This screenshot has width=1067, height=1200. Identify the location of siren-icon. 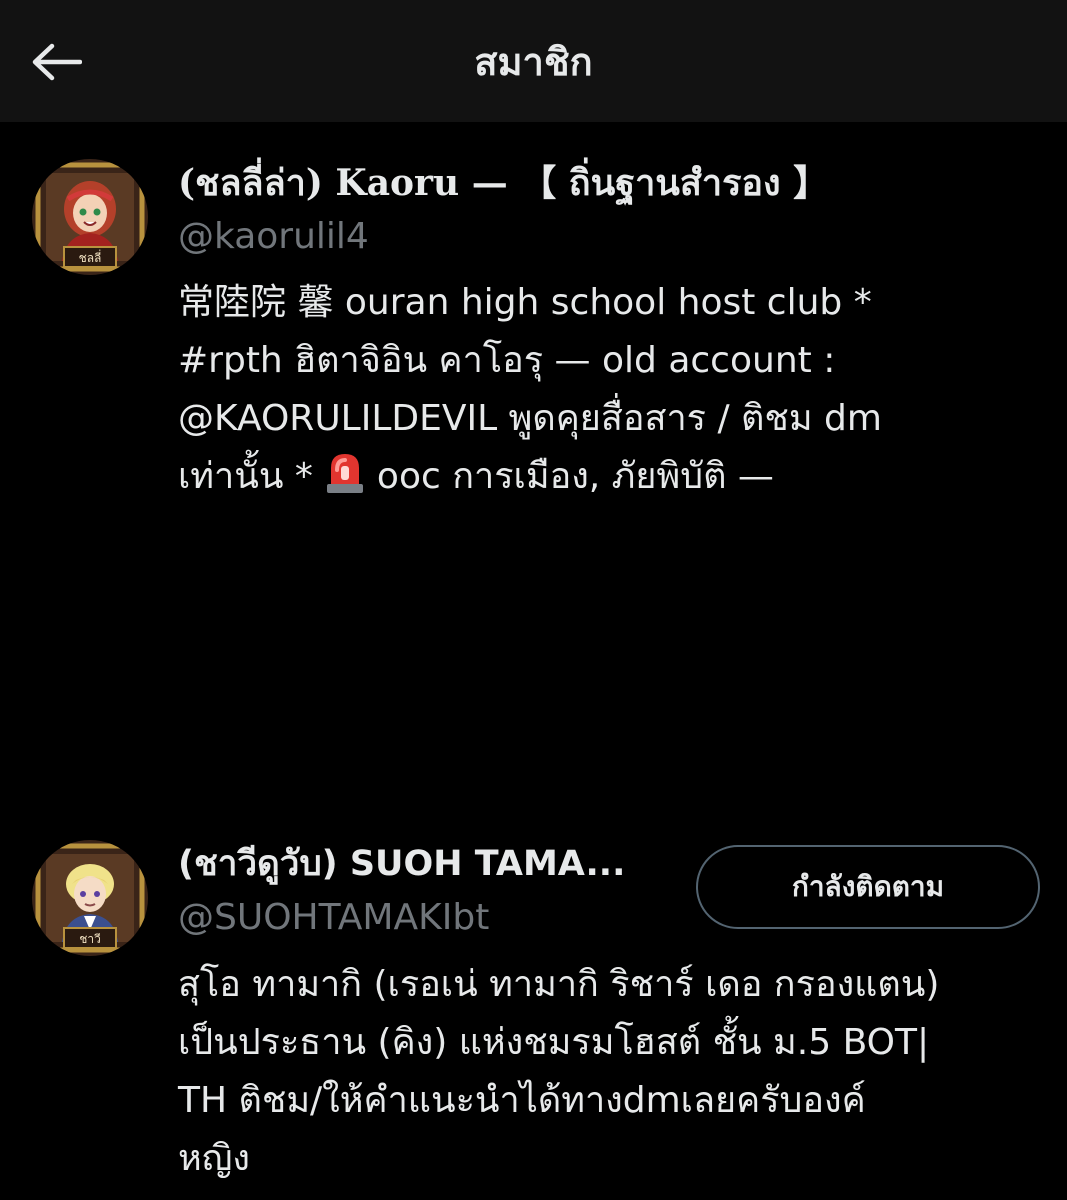
(344, 473).